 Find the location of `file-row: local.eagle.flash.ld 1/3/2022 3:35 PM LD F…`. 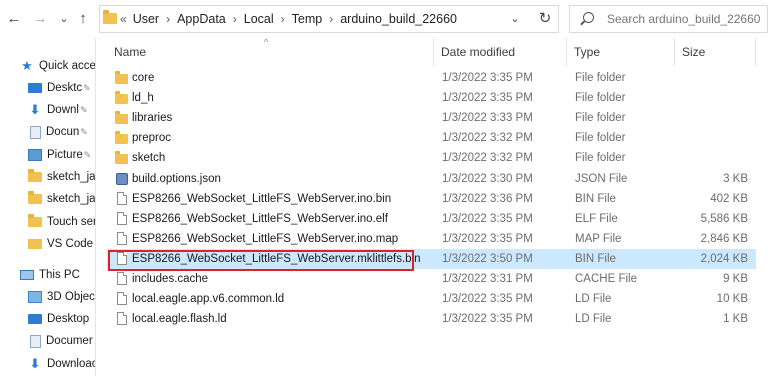

file-row: local.eagle.flash.ld 1/3/2022 3:35 PM LD F… is located at coordinates (431, 319).